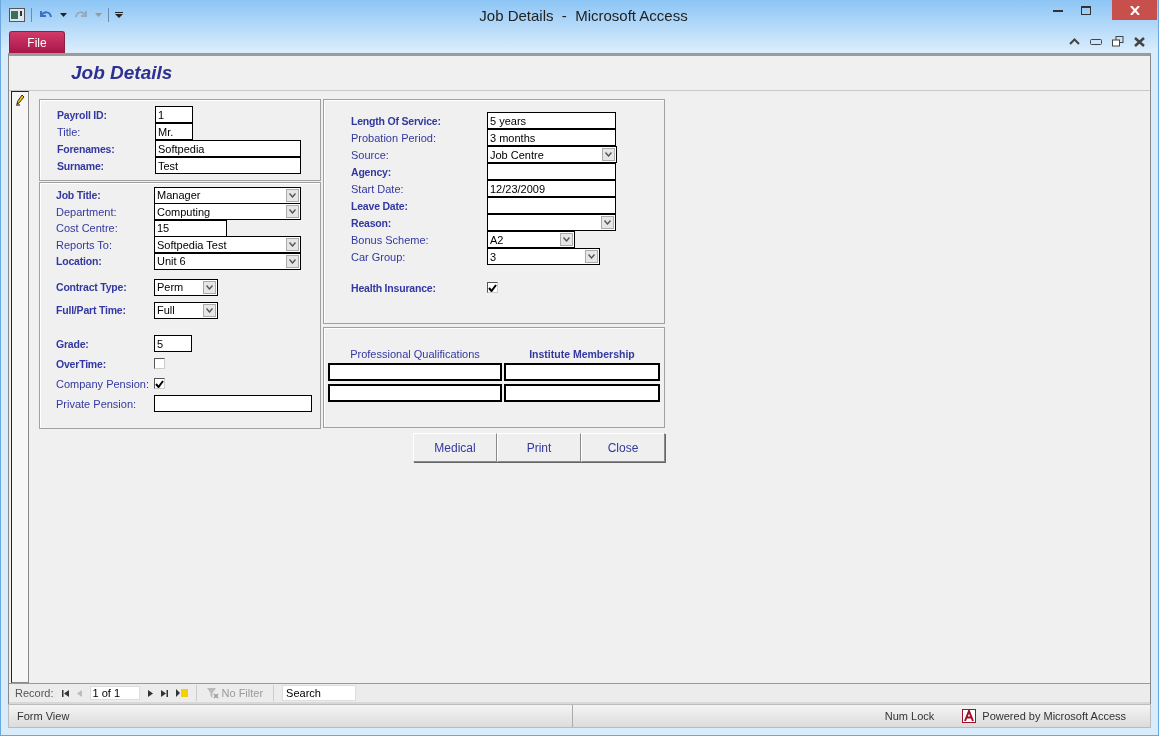  Describe the element at coordinates (228, 165) in the screenshot. I see `text-field: Test` at that location.